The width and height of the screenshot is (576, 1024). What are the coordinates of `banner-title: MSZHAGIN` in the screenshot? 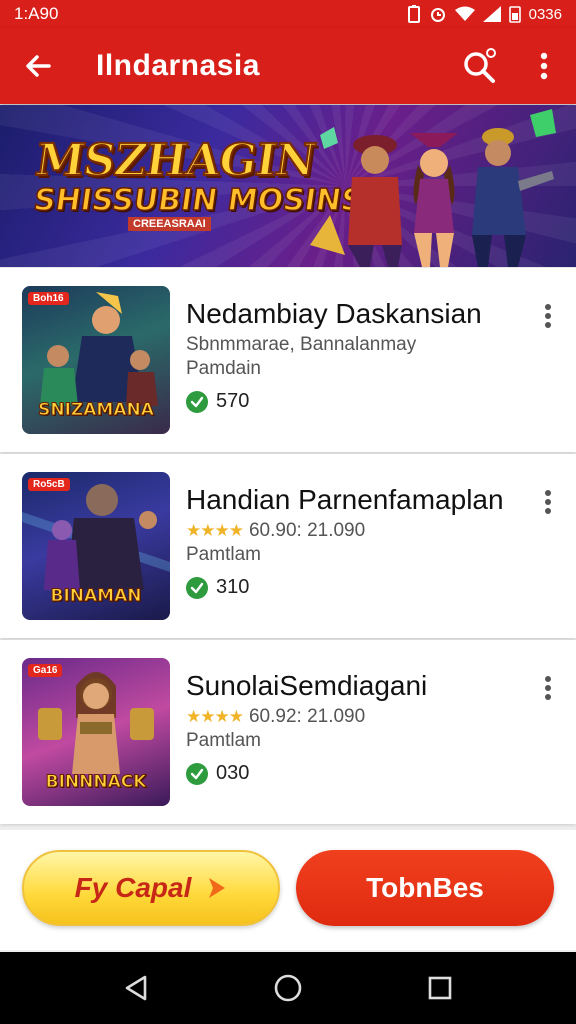 It's located at (175, 160).